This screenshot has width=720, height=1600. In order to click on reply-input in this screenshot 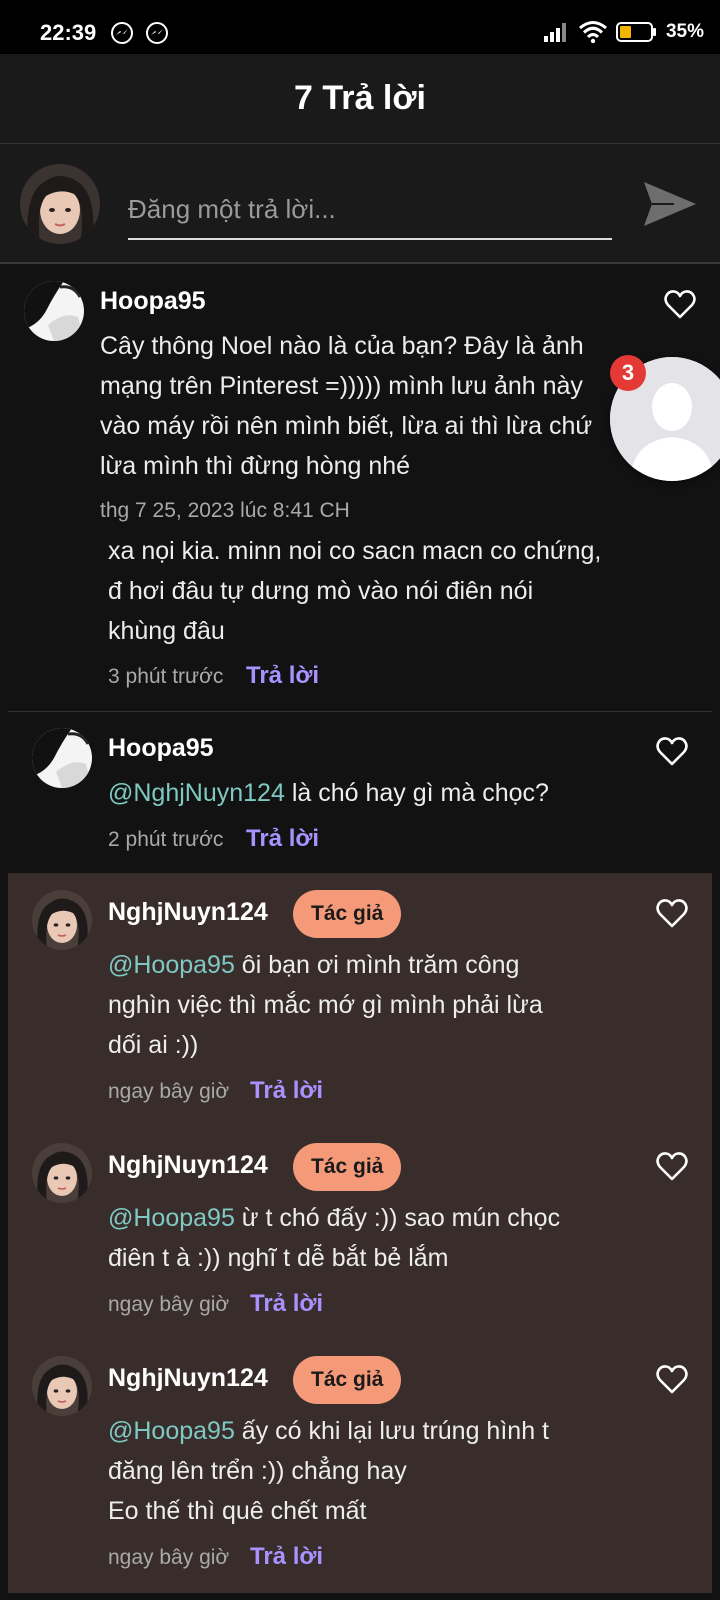, I will do `click(370, 210)`.